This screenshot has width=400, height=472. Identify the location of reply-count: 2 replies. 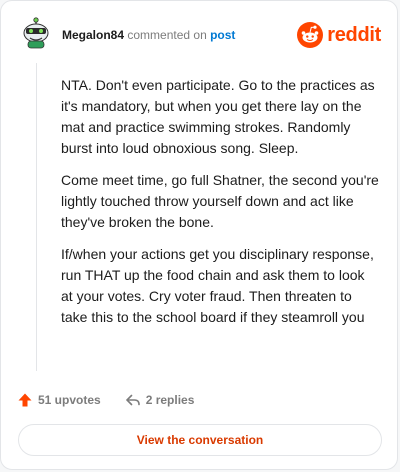
(170, 400).